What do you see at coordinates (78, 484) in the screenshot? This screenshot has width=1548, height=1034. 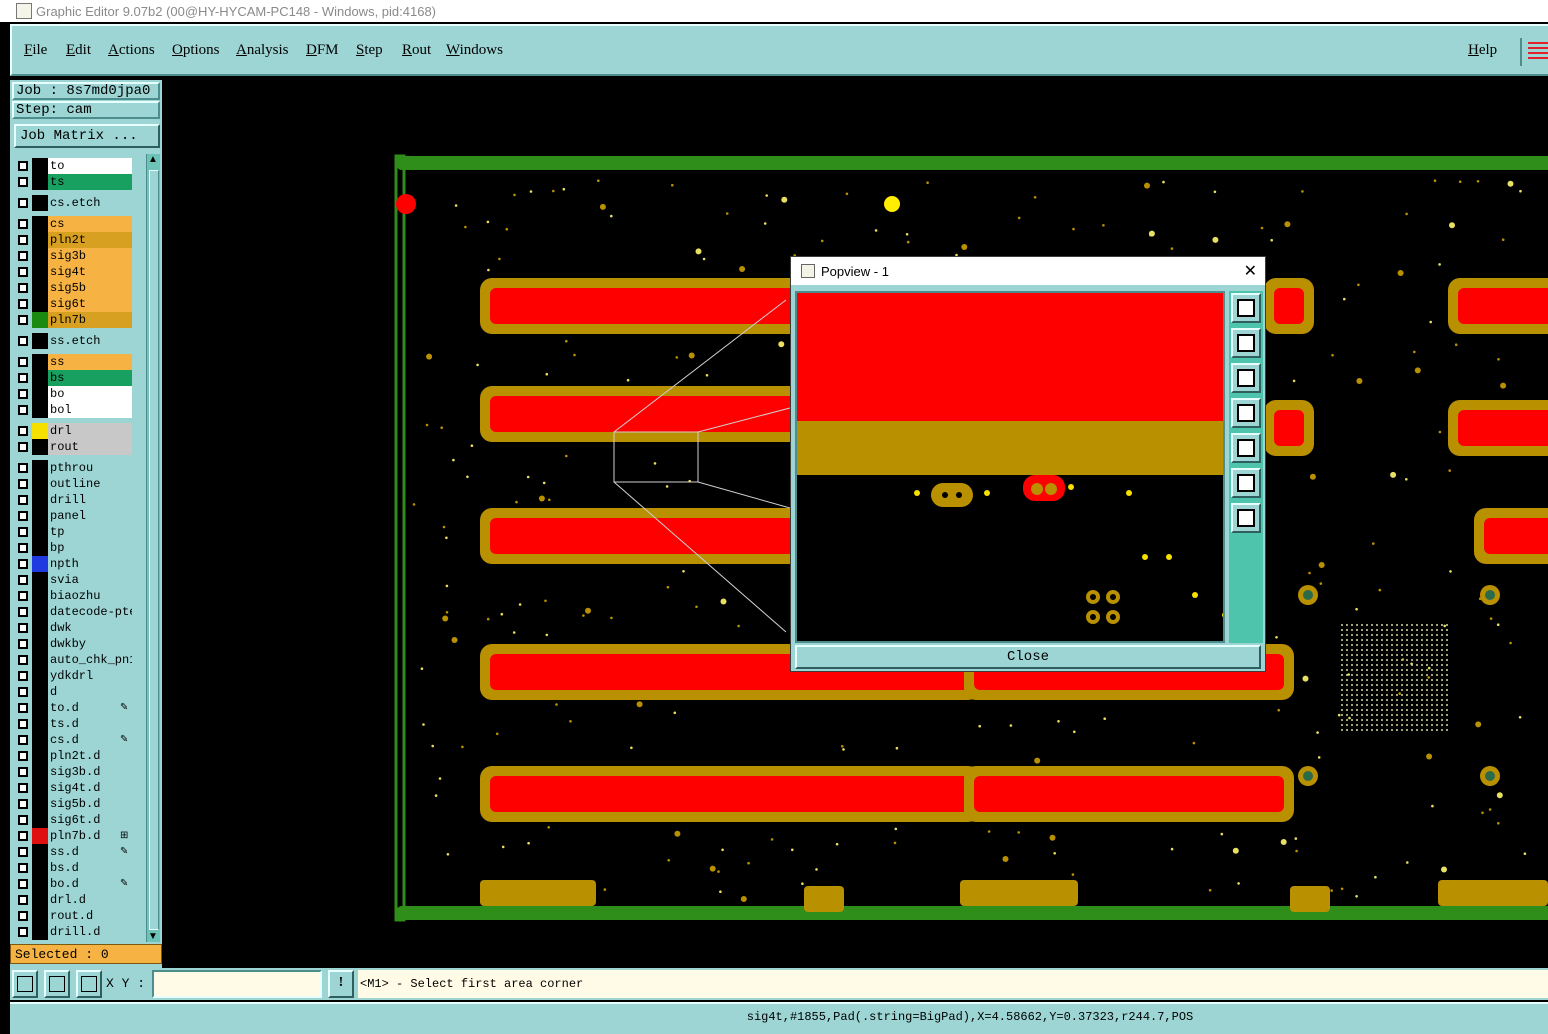 I see `layer-row: outline` at bounding box center [78, 484].